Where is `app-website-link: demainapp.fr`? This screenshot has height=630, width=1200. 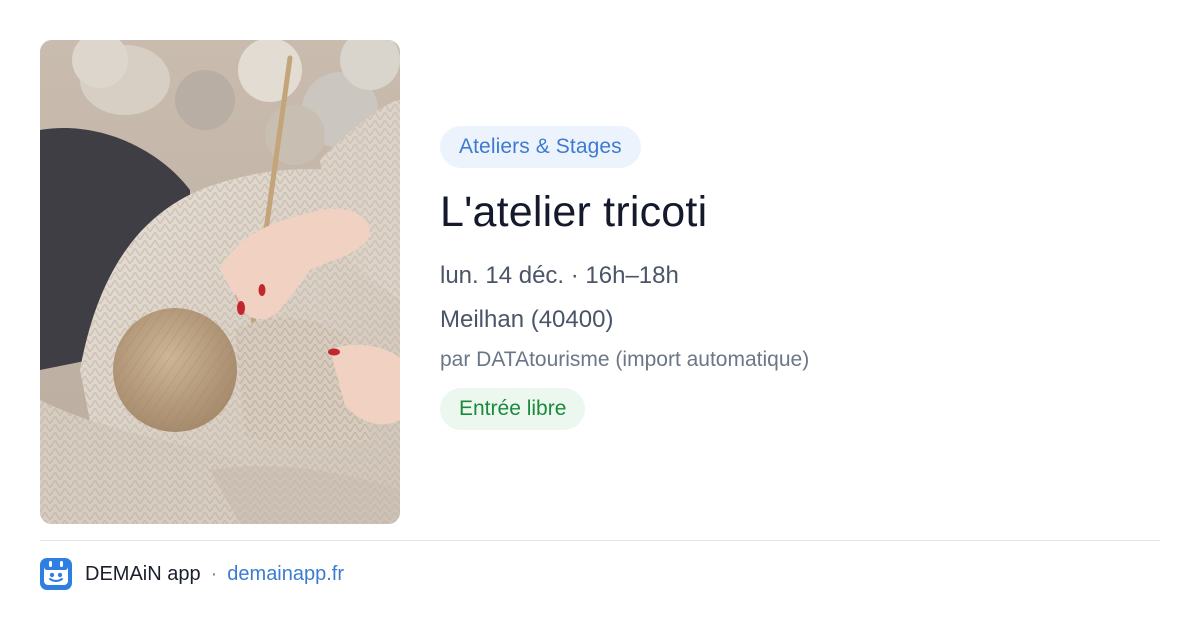 app-website-link: demainapp.fr is located at coordinates (285, 574).